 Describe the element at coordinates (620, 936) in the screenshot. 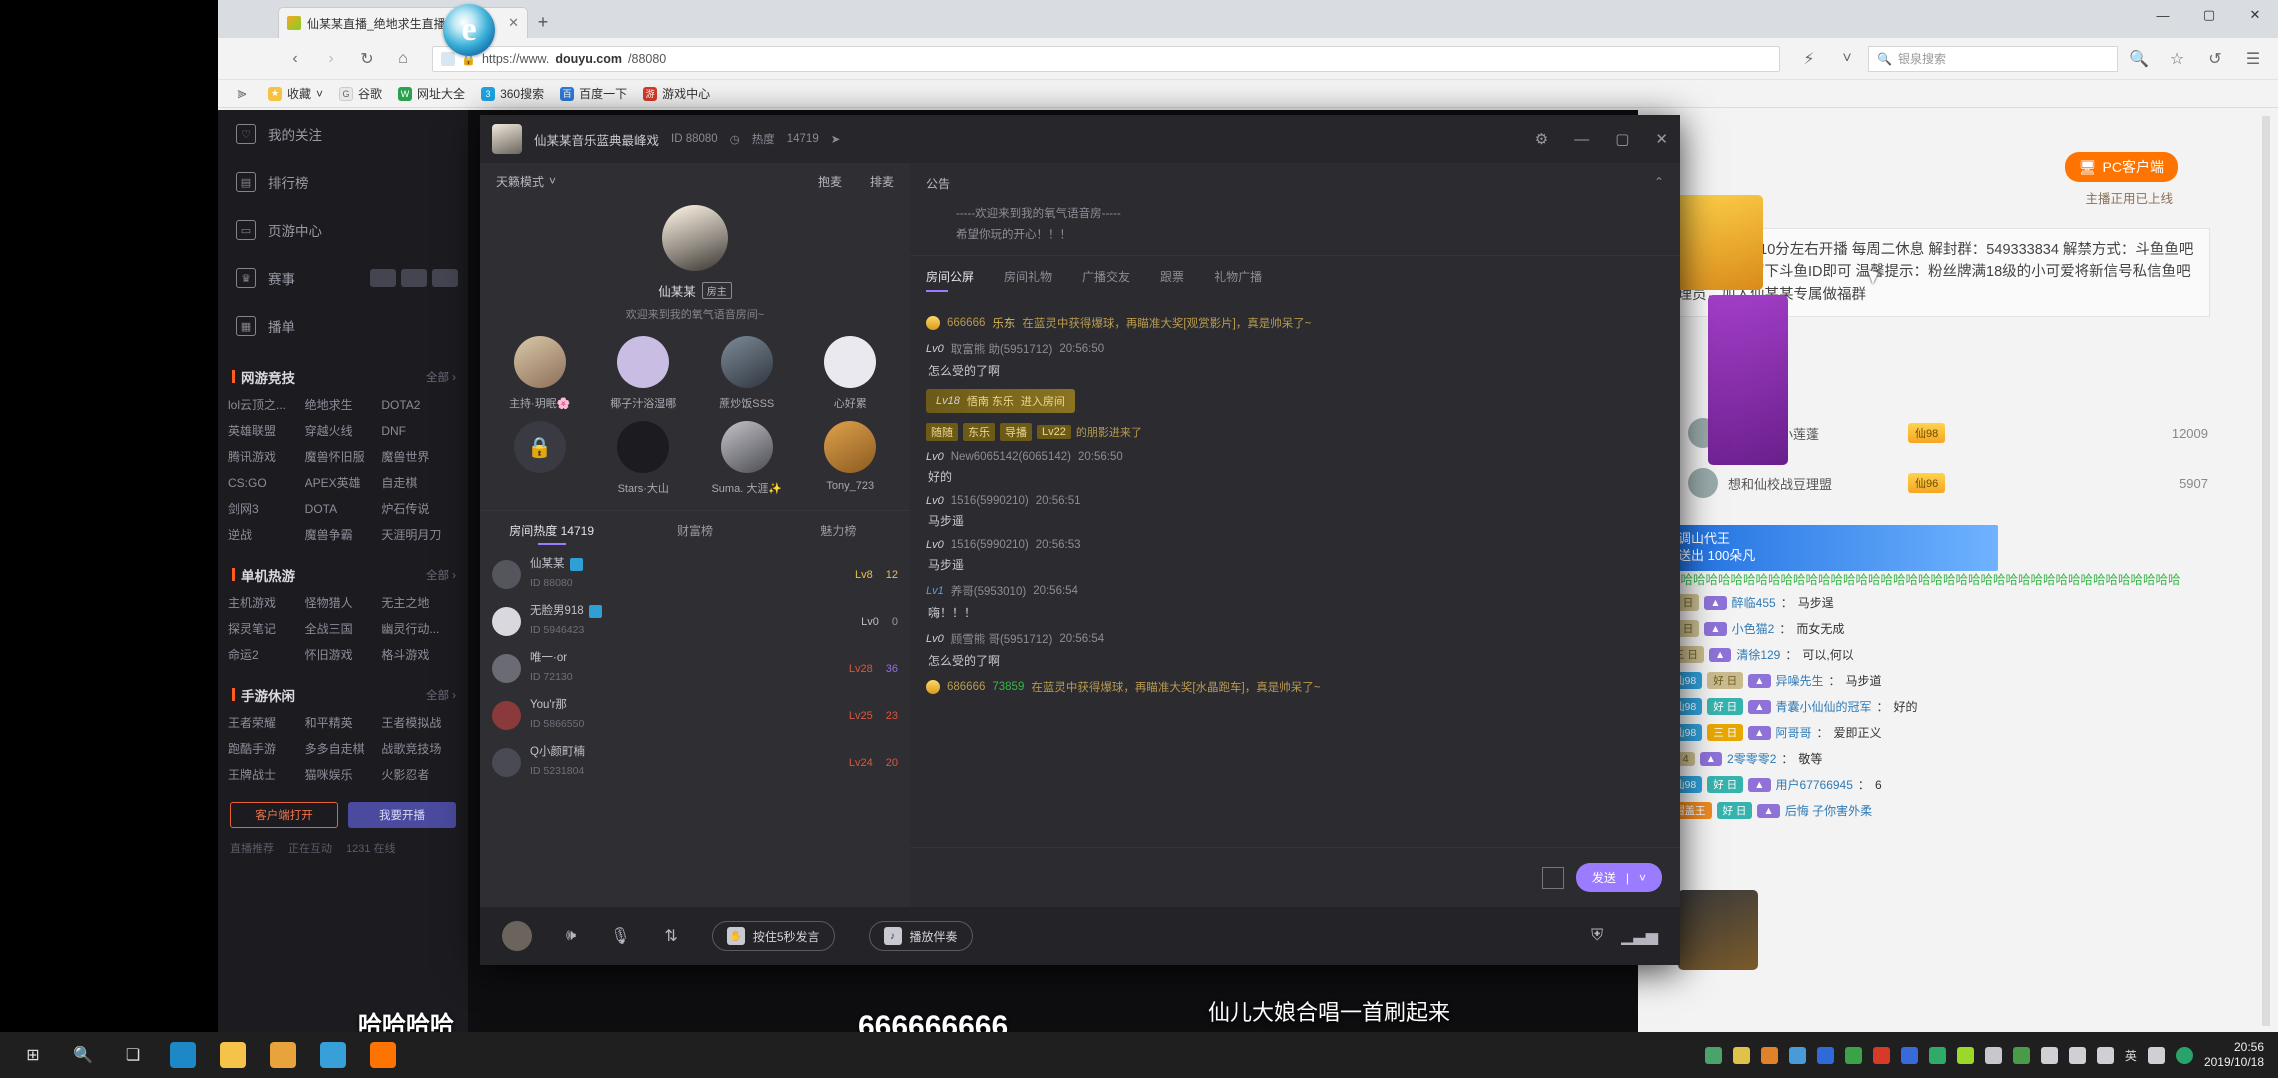

I see `microphone-icon: 🎙` at that location.